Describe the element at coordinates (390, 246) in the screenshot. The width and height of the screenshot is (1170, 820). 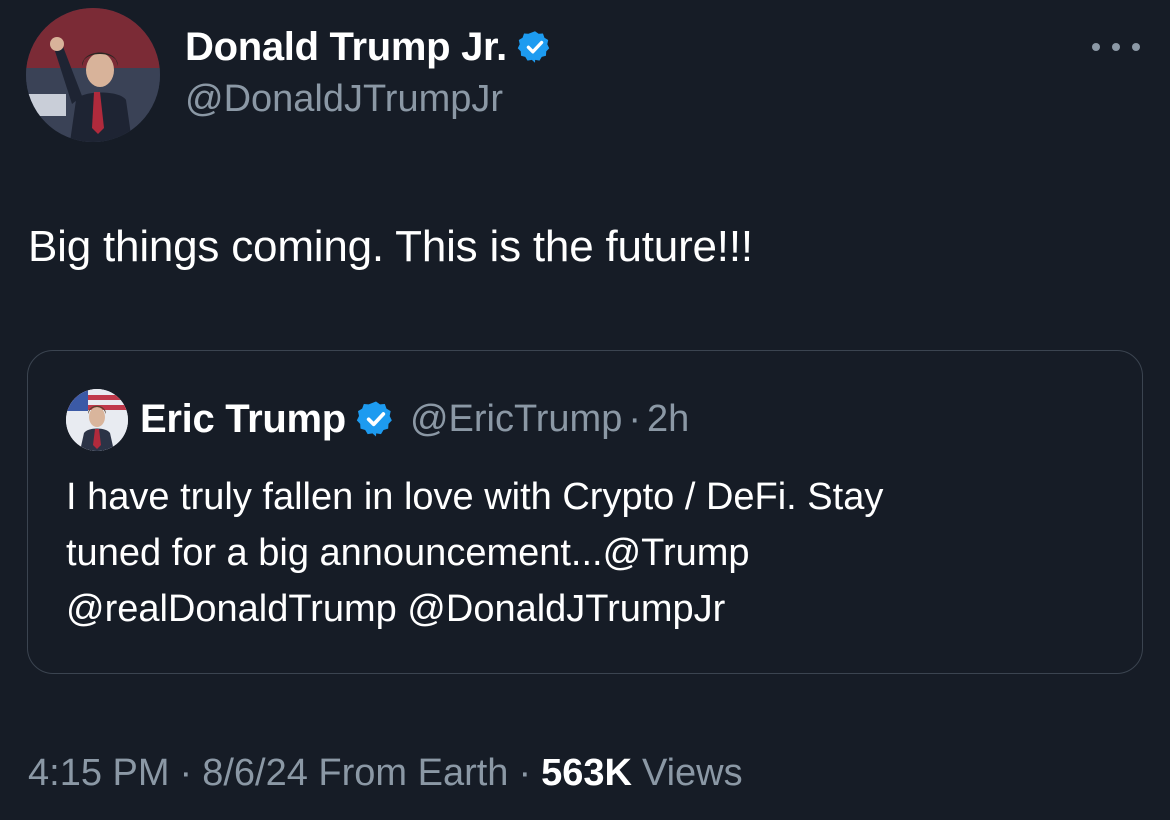
I see `tweet-text: Big things coming. This is the future!!!` at that location.